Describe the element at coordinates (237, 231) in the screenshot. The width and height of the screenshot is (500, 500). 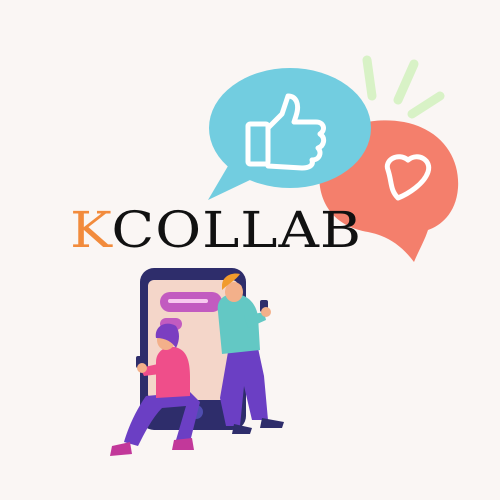
I see `brand-rest-letters: COLLAB` at that location.